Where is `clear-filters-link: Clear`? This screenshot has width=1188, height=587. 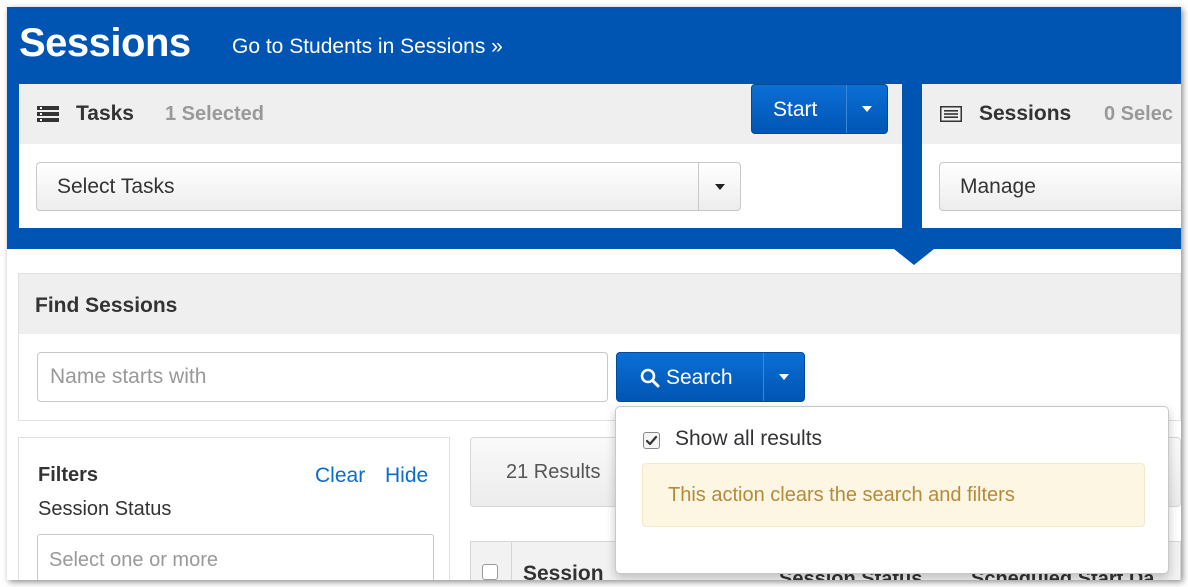
clear-filters-link: Clear is located at coordinates (340, 476).